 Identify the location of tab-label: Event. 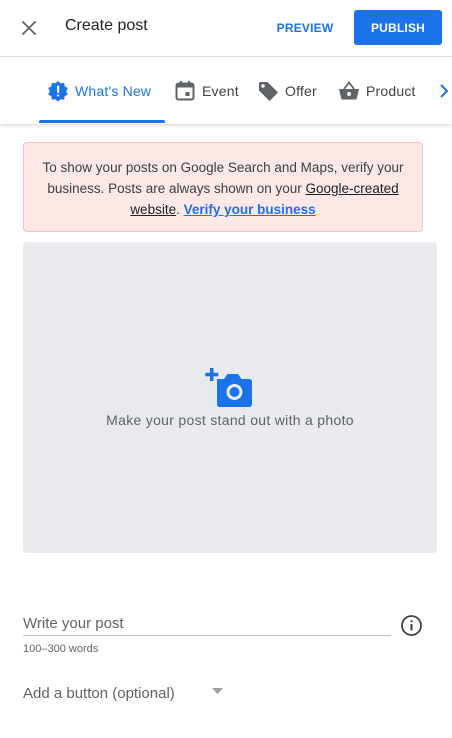
(220, 91).